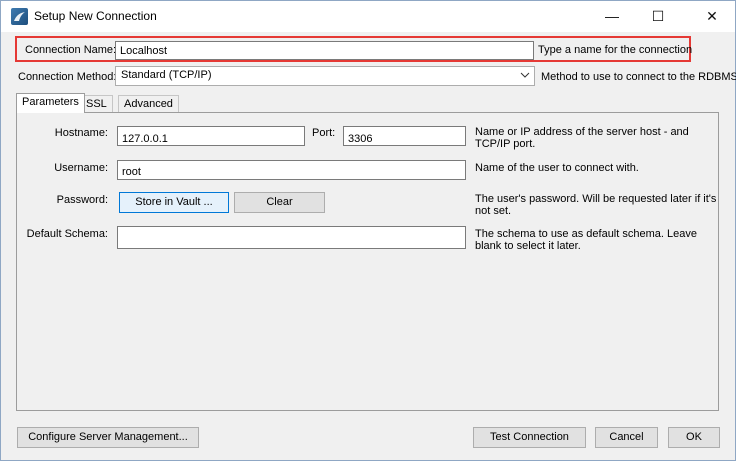 This screenshot has width=736, height=461. Describe the element at coordinates (211, 136) in the screenshot. I see `hostname-input: 127.0.0.1` at that location.